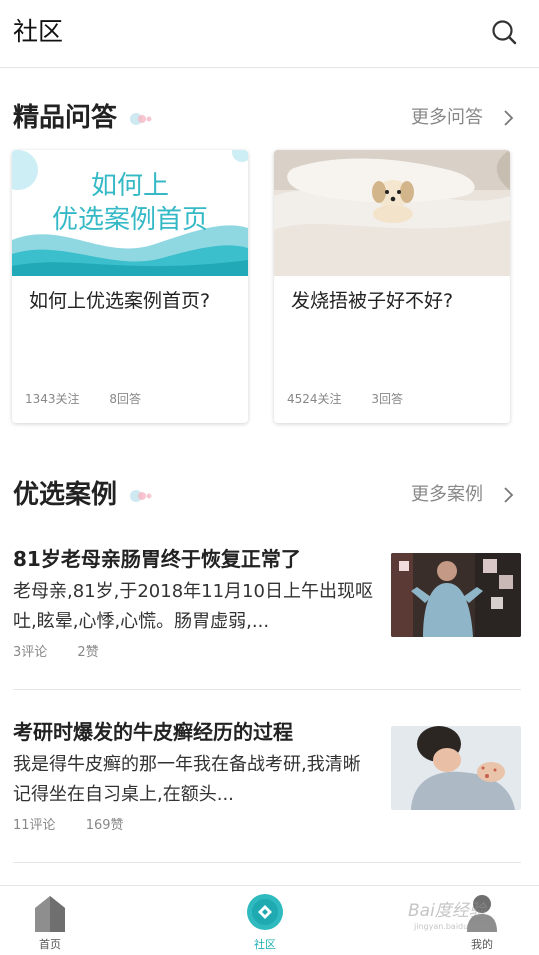 This screenshot has height=955, width=539. What do you see at coordinates (265, 912) in the screenshot?
I see `community-icon` at bounding box center [265, 912].